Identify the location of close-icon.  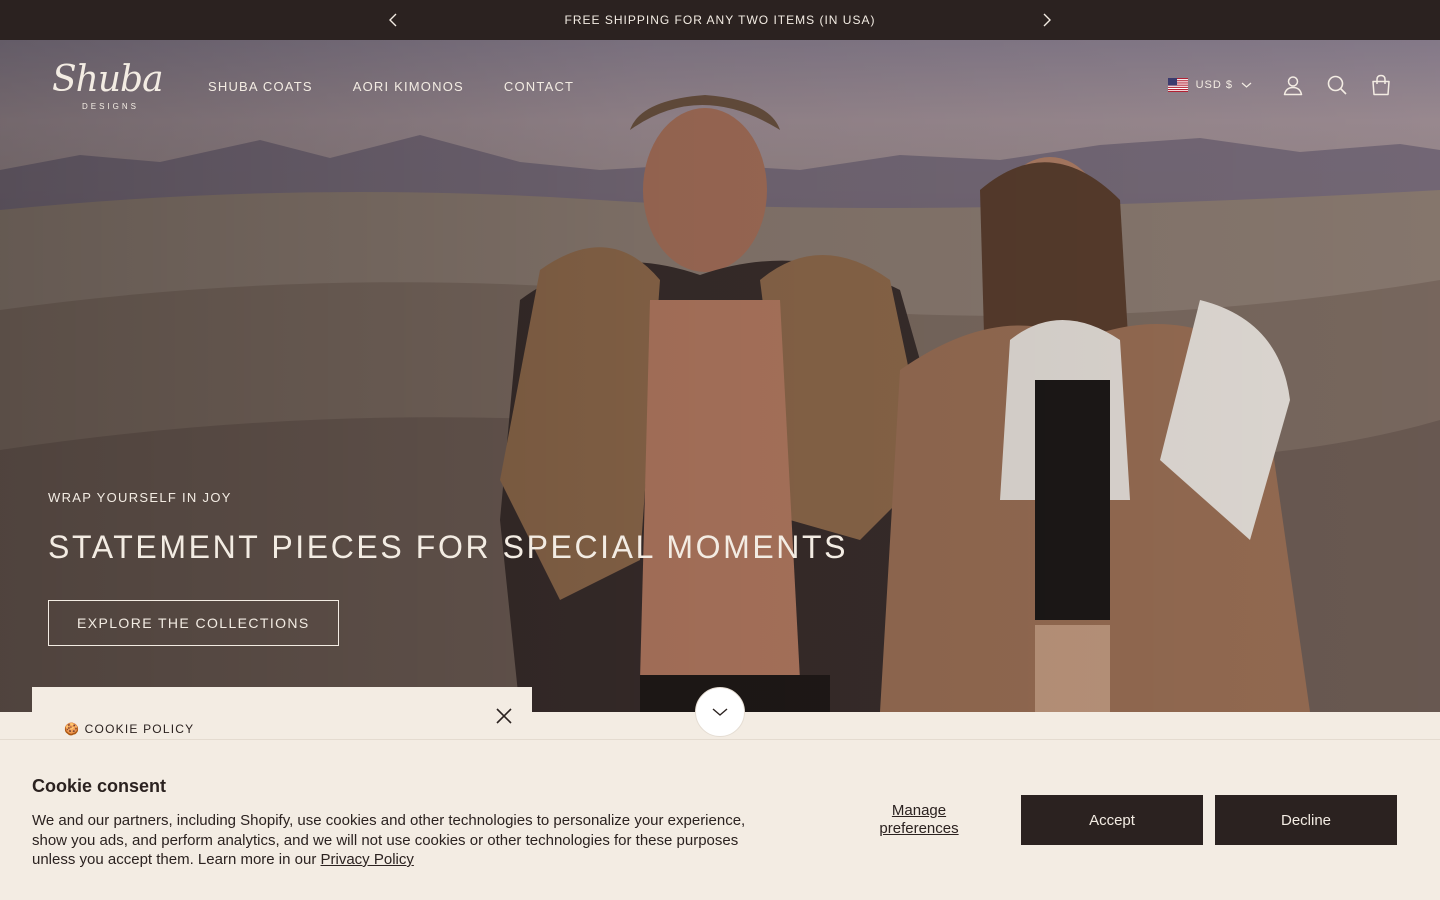
(504, 716).